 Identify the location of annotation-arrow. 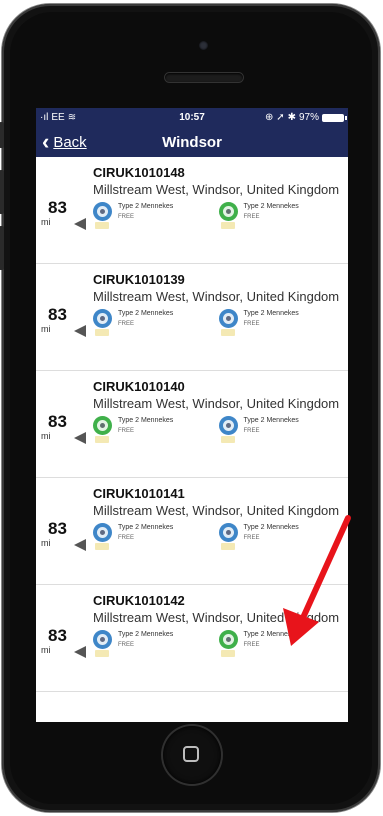
(317, 580).